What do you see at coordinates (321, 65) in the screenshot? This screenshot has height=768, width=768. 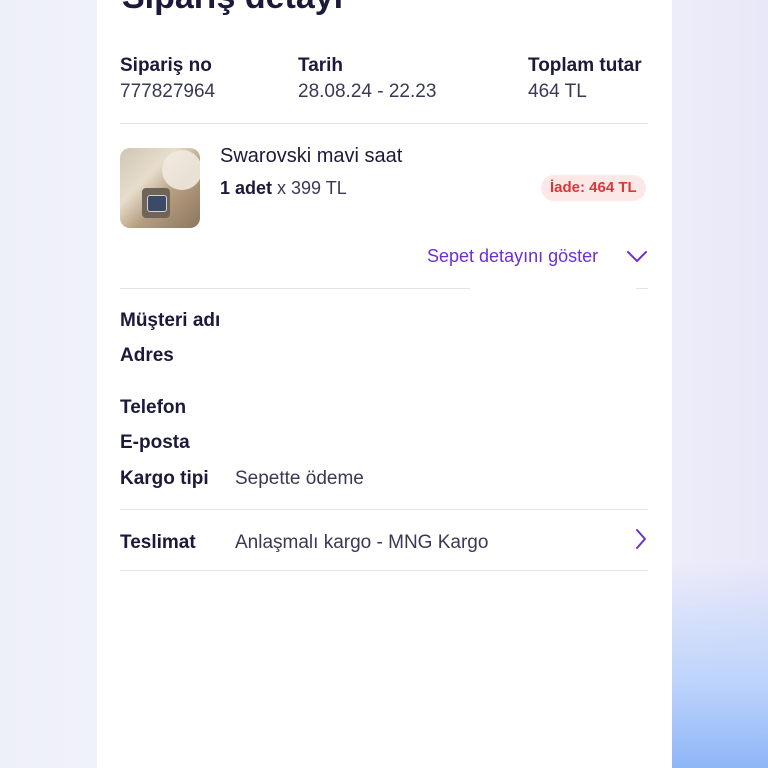 I see `date-label: Tarih` at bounding box center [321, 65].